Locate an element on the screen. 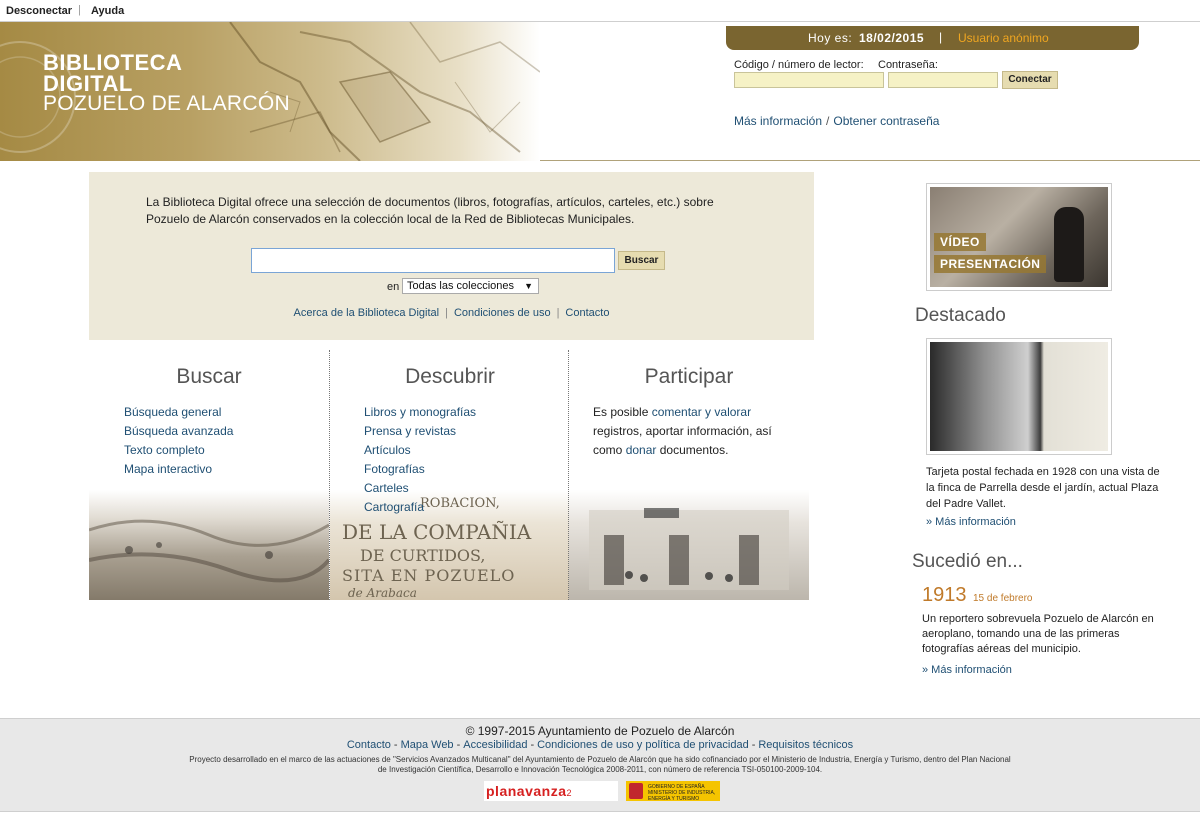 The height and width of the screenshot is (822, 1200). chevron-down-icon: ▼ is located at coordinates (528, 286).